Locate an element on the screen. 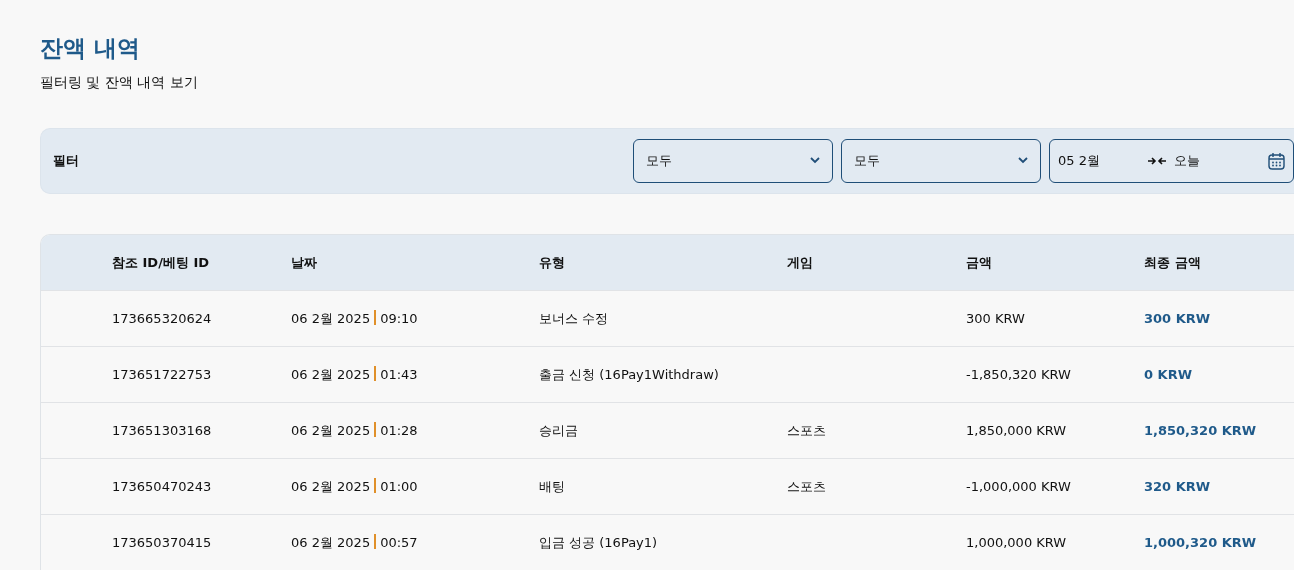 The width and height of the screenshot is (1294, 570). table-cell-text: 320 KRW is located at coordinates (1178, 486).